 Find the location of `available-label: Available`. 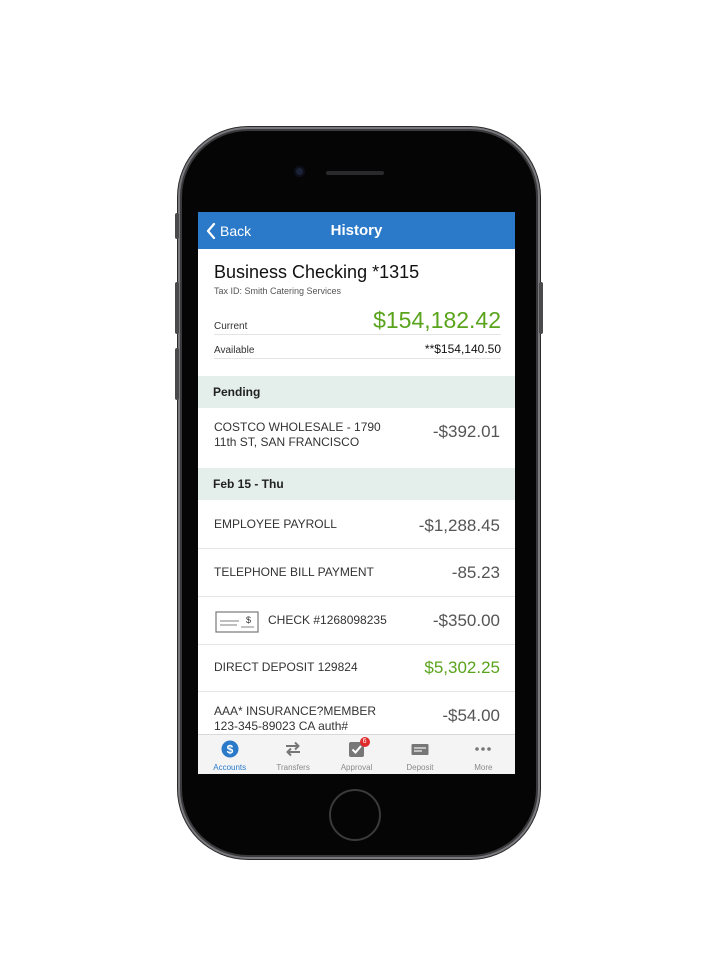

available-label: Available is located at coordinates (234, 350).